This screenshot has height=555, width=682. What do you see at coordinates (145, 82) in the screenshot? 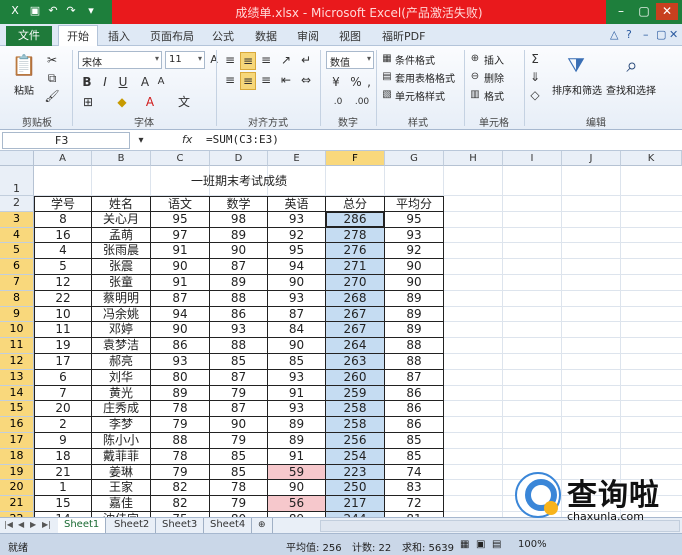
I see `grow-font-size-icon: A` at bounding box center [145, 82].